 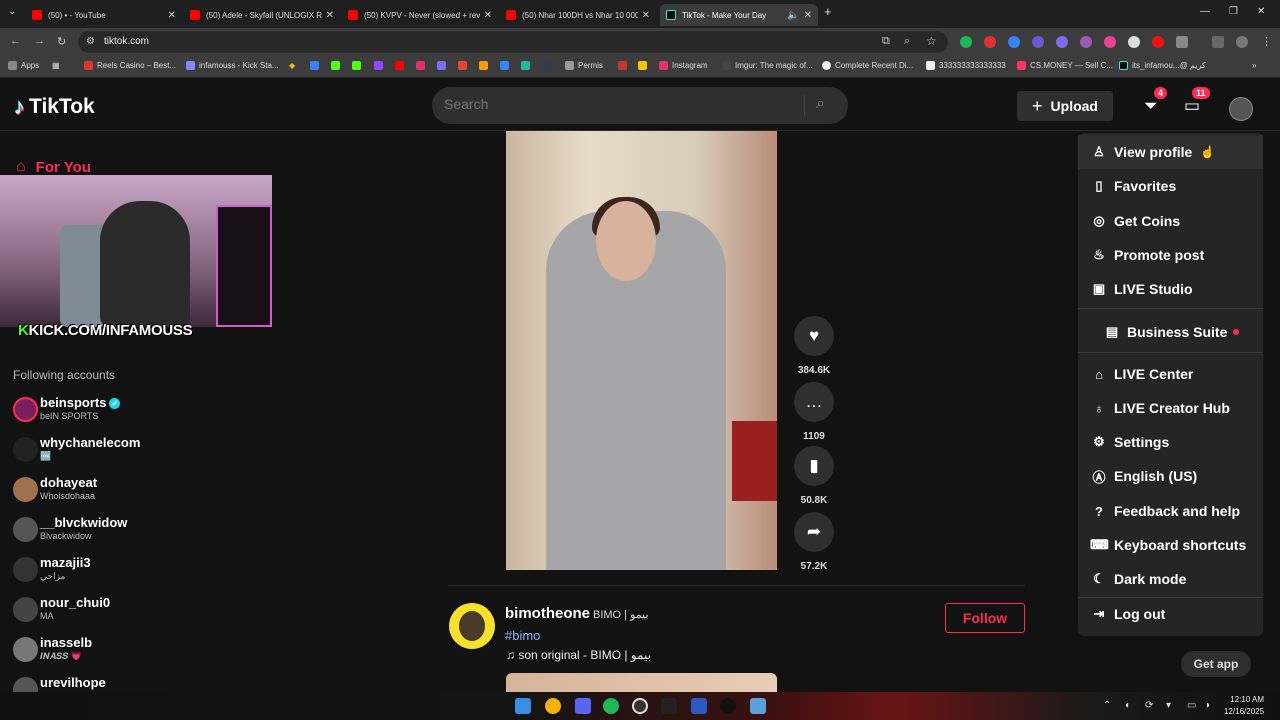 I want to click on heart-icon: ♥, so click(x=814, y=336).